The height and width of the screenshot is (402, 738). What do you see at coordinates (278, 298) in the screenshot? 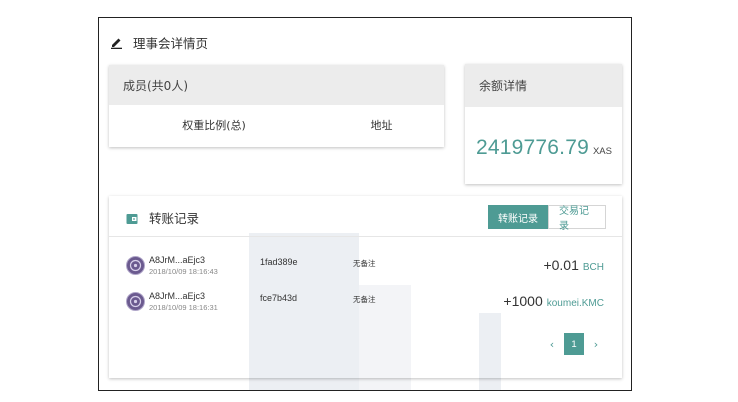
I see `transaction-hash: fce7b43d` at bounding box center [278, 298].